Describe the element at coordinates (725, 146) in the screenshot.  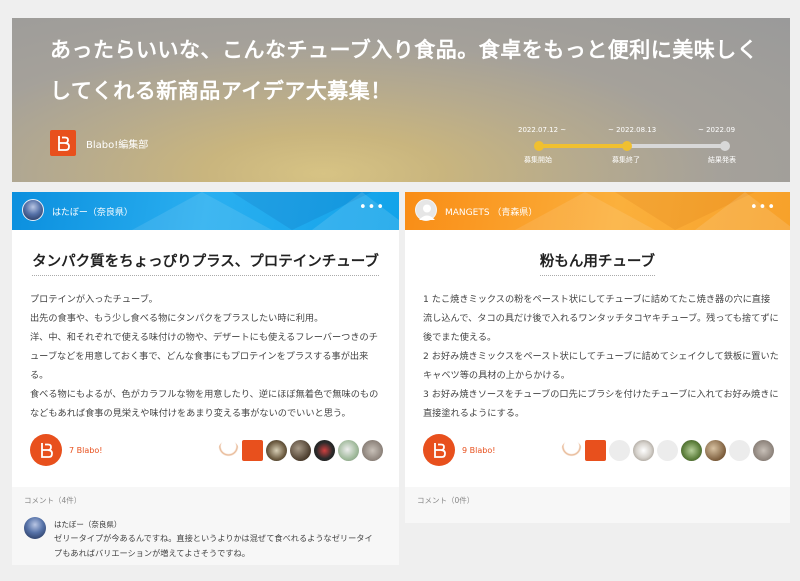
I see `timeline-dot-result` at that location.